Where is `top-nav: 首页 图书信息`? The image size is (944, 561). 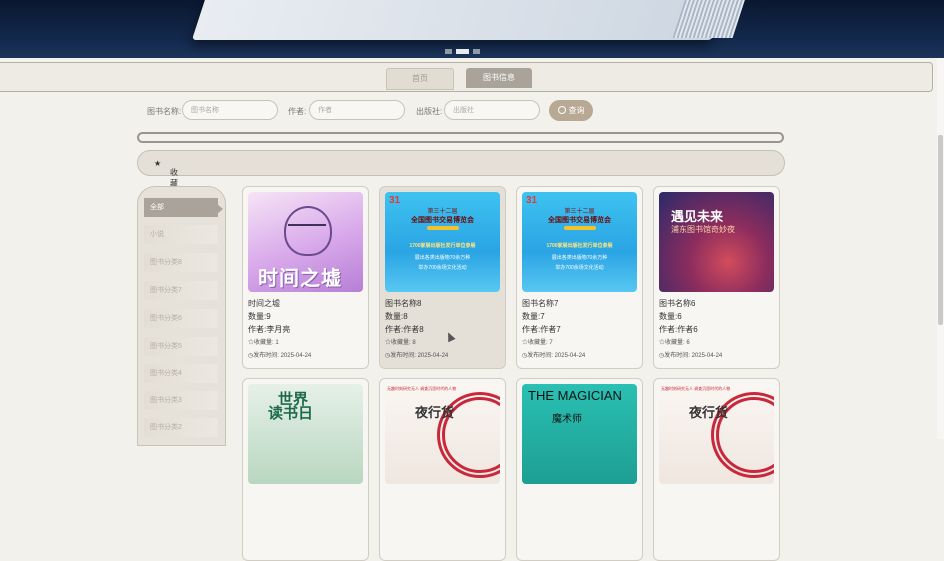
top-nav: 首页 图书信息 is located at coordinates (466, 77).